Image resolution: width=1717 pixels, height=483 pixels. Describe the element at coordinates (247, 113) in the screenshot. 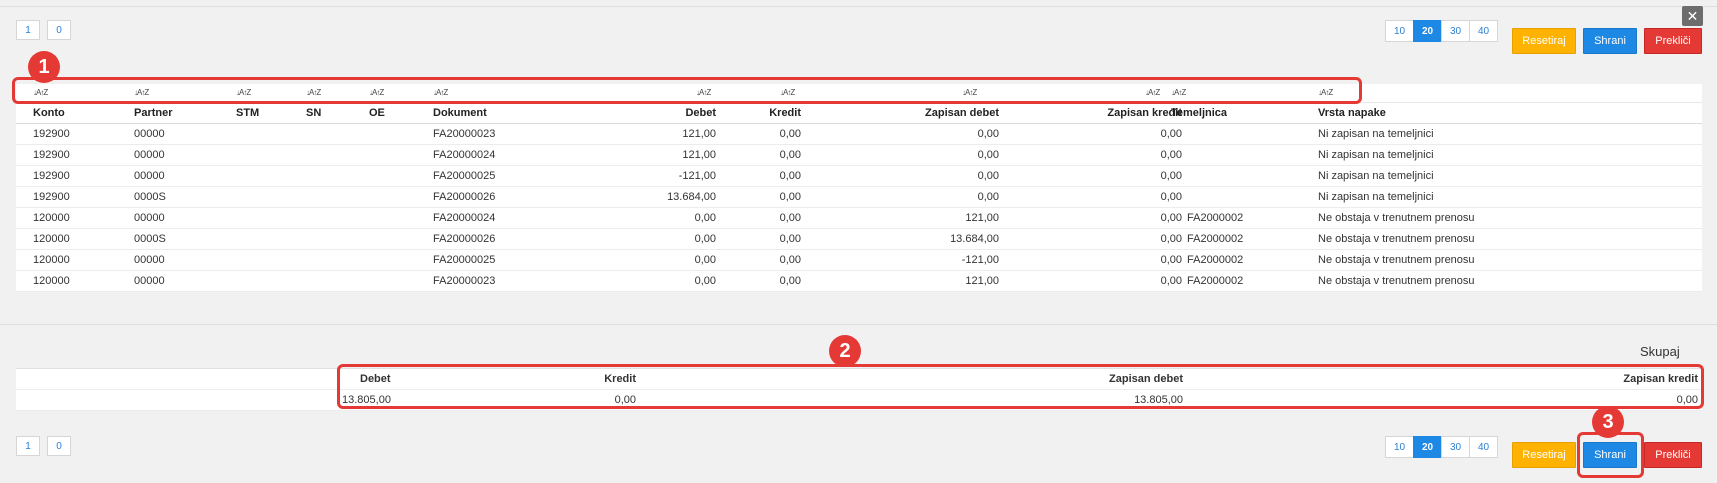

I see `col-stm: STM` at that location.